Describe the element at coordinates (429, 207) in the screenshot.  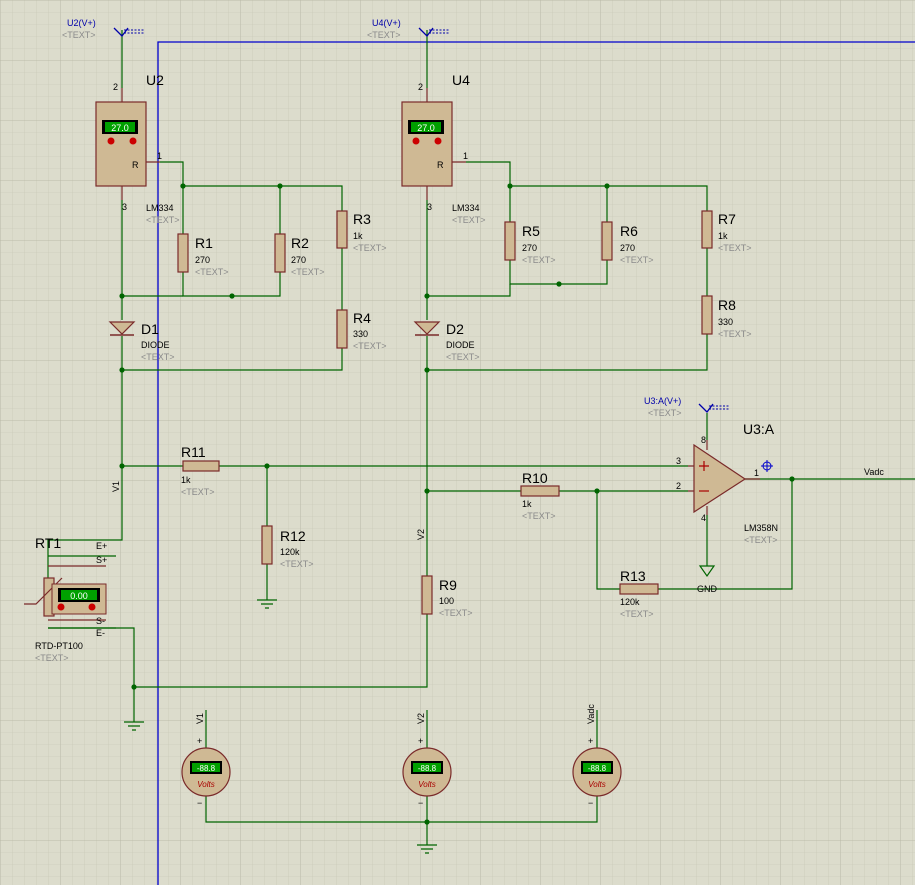
I see `u4-pin-3: 3` at that location.